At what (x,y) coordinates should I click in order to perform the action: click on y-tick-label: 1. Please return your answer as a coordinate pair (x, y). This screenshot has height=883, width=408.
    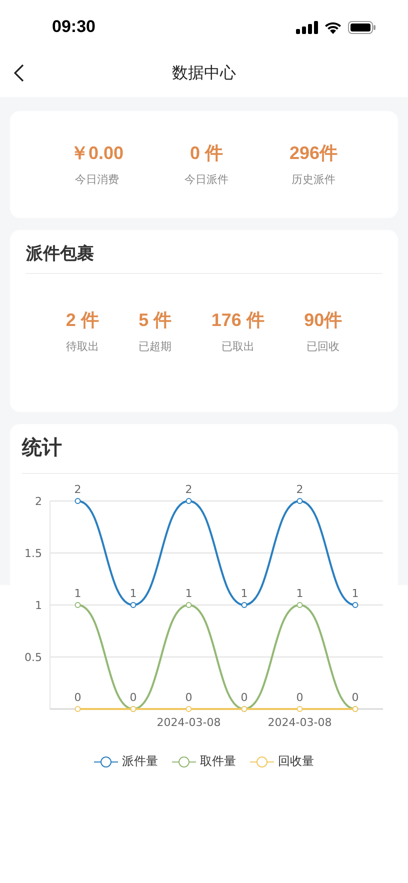
    Looking at the image, I should click on (38, 605).